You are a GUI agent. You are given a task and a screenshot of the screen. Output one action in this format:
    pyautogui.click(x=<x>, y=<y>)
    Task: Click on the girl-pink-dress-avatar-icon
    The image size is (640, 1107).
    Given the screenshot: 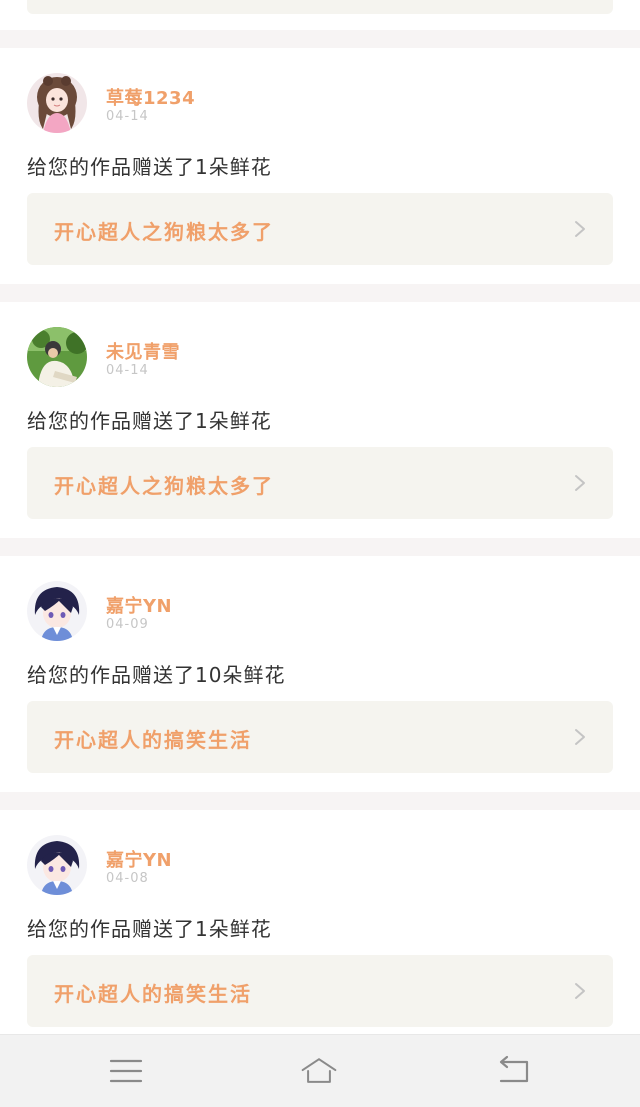 What is the action you would take?
    pyautogui.click(x=57, y=103)
    